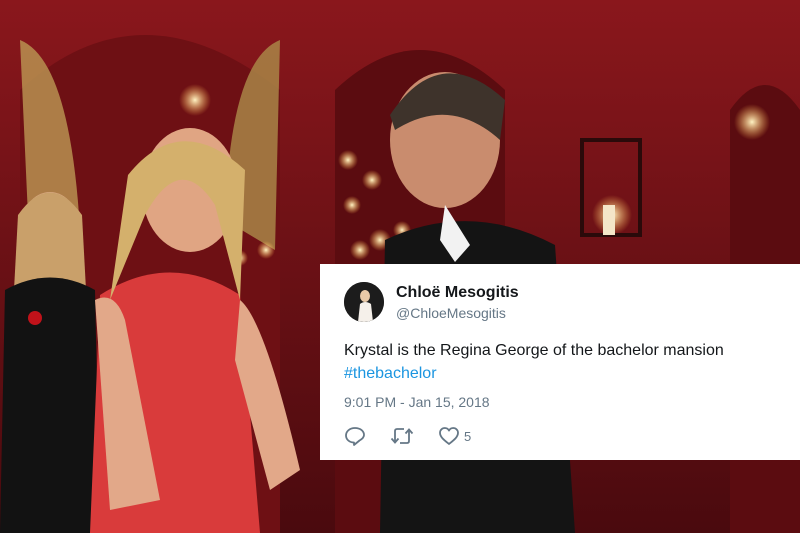  Describe the element at coordinates (572, 402) in the screenshot. I see `tweet-timestamp: 9:01 PM - Jan 15, 2018` at that location.